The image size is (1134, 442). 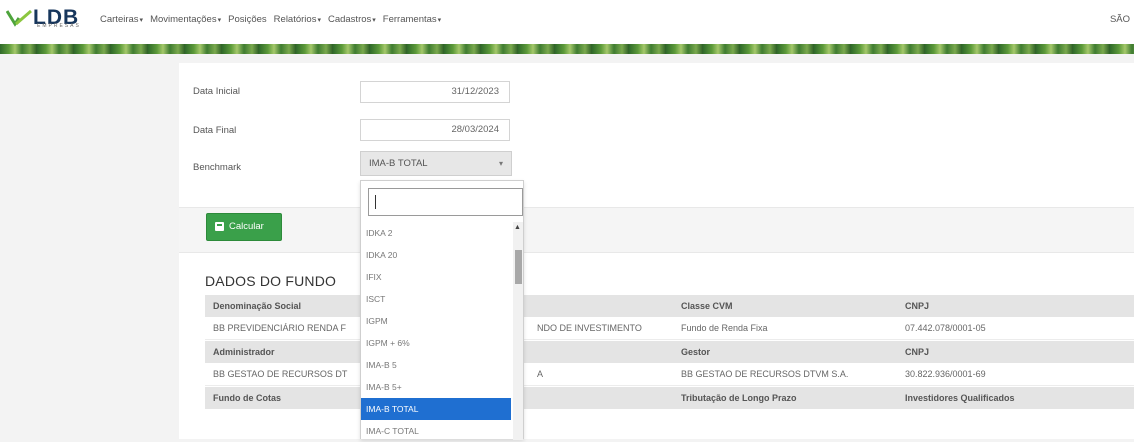 I want to click on dropdown-option: IMA-B 5+, so click(x=436, y=387).